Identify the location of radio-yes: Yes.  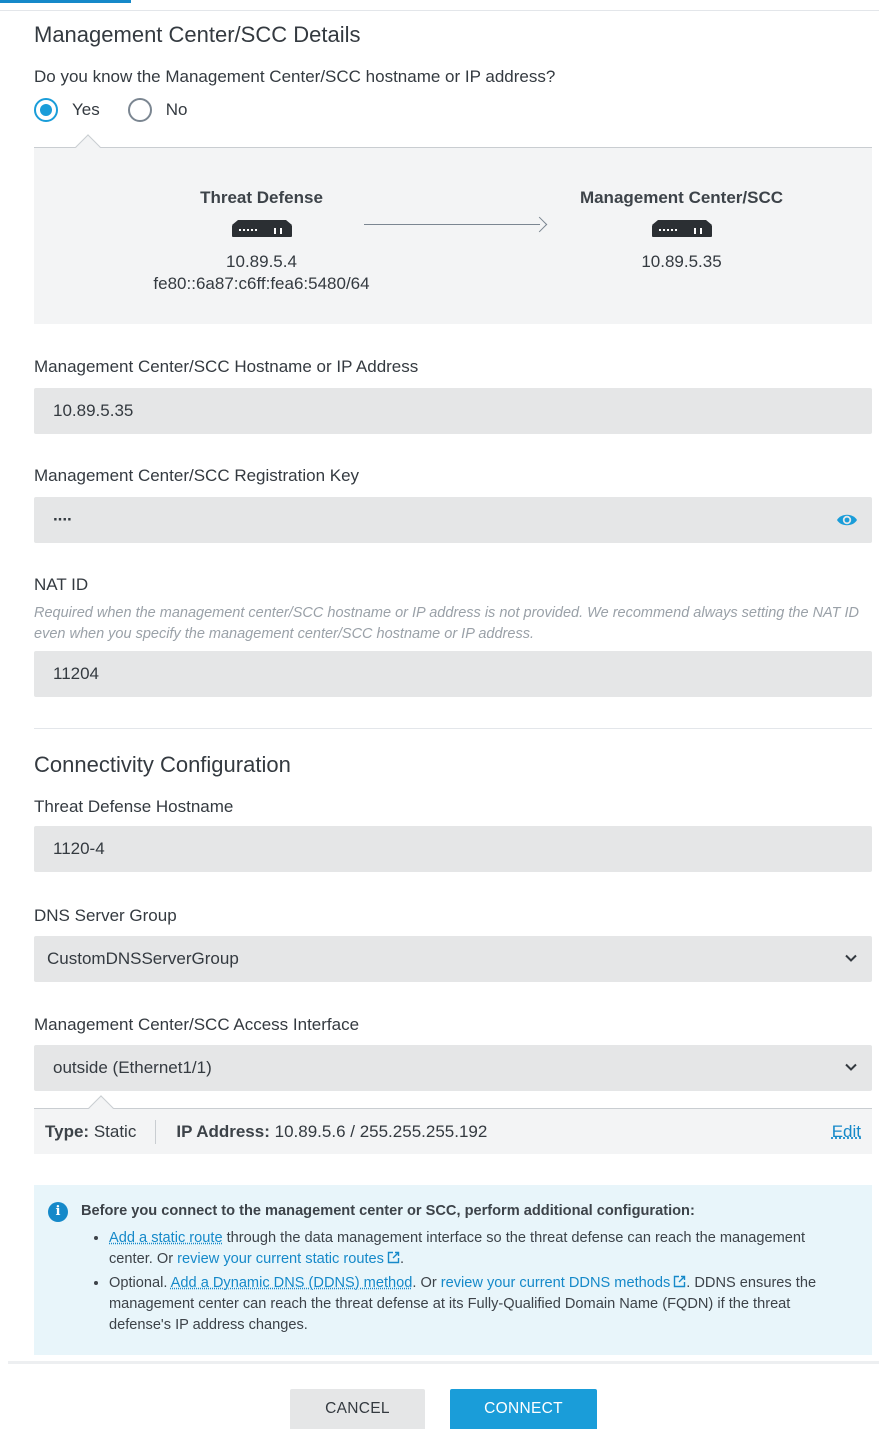
(67, 110).